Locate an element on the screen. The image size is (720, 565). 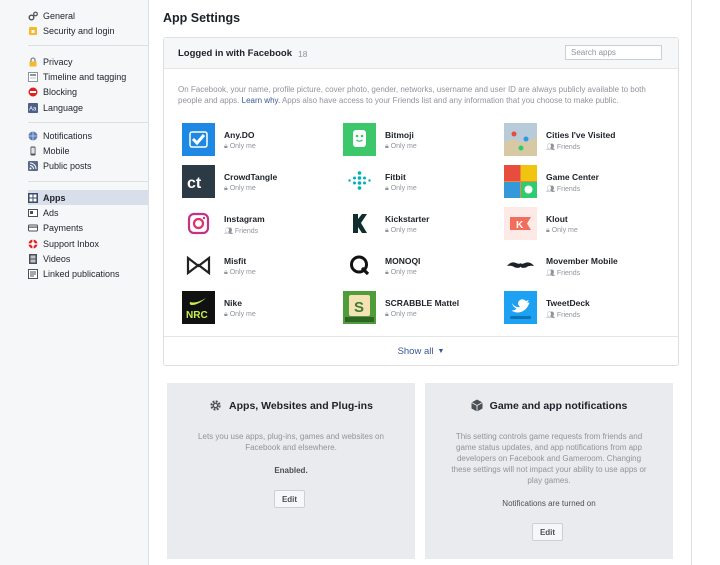
sidebar-item-general: General is located at coordinates (88, 15).